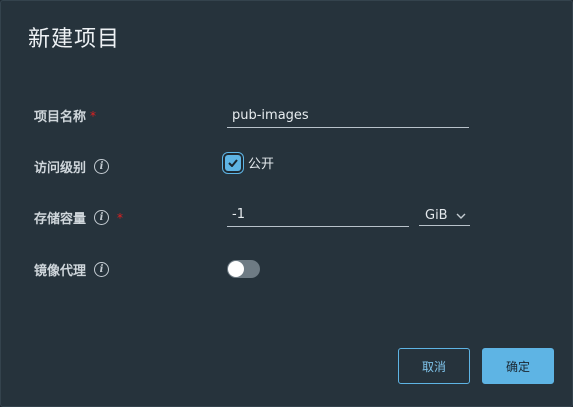 The image size is (573, 407). I want to click on proxy-cache-label-row: 镜像代理 i, so click(72, 269).